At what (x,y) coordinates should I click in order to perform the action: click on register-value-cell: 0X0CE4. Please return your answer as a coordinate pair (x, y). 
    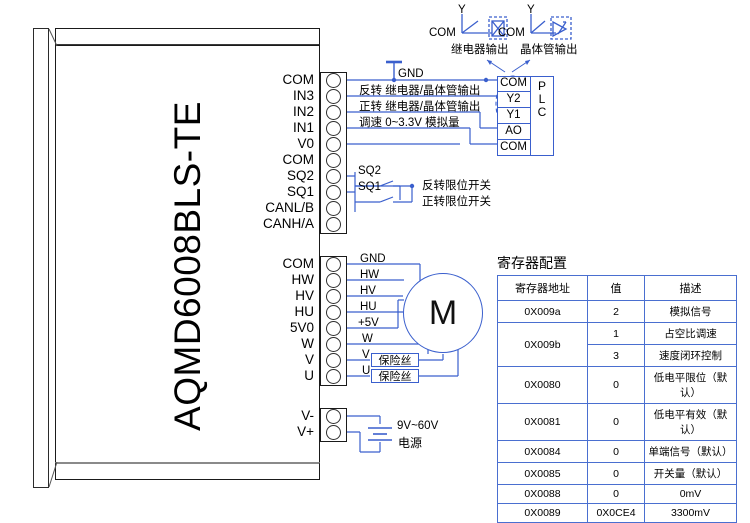
    Looking at the image, I should click on (616, 513).